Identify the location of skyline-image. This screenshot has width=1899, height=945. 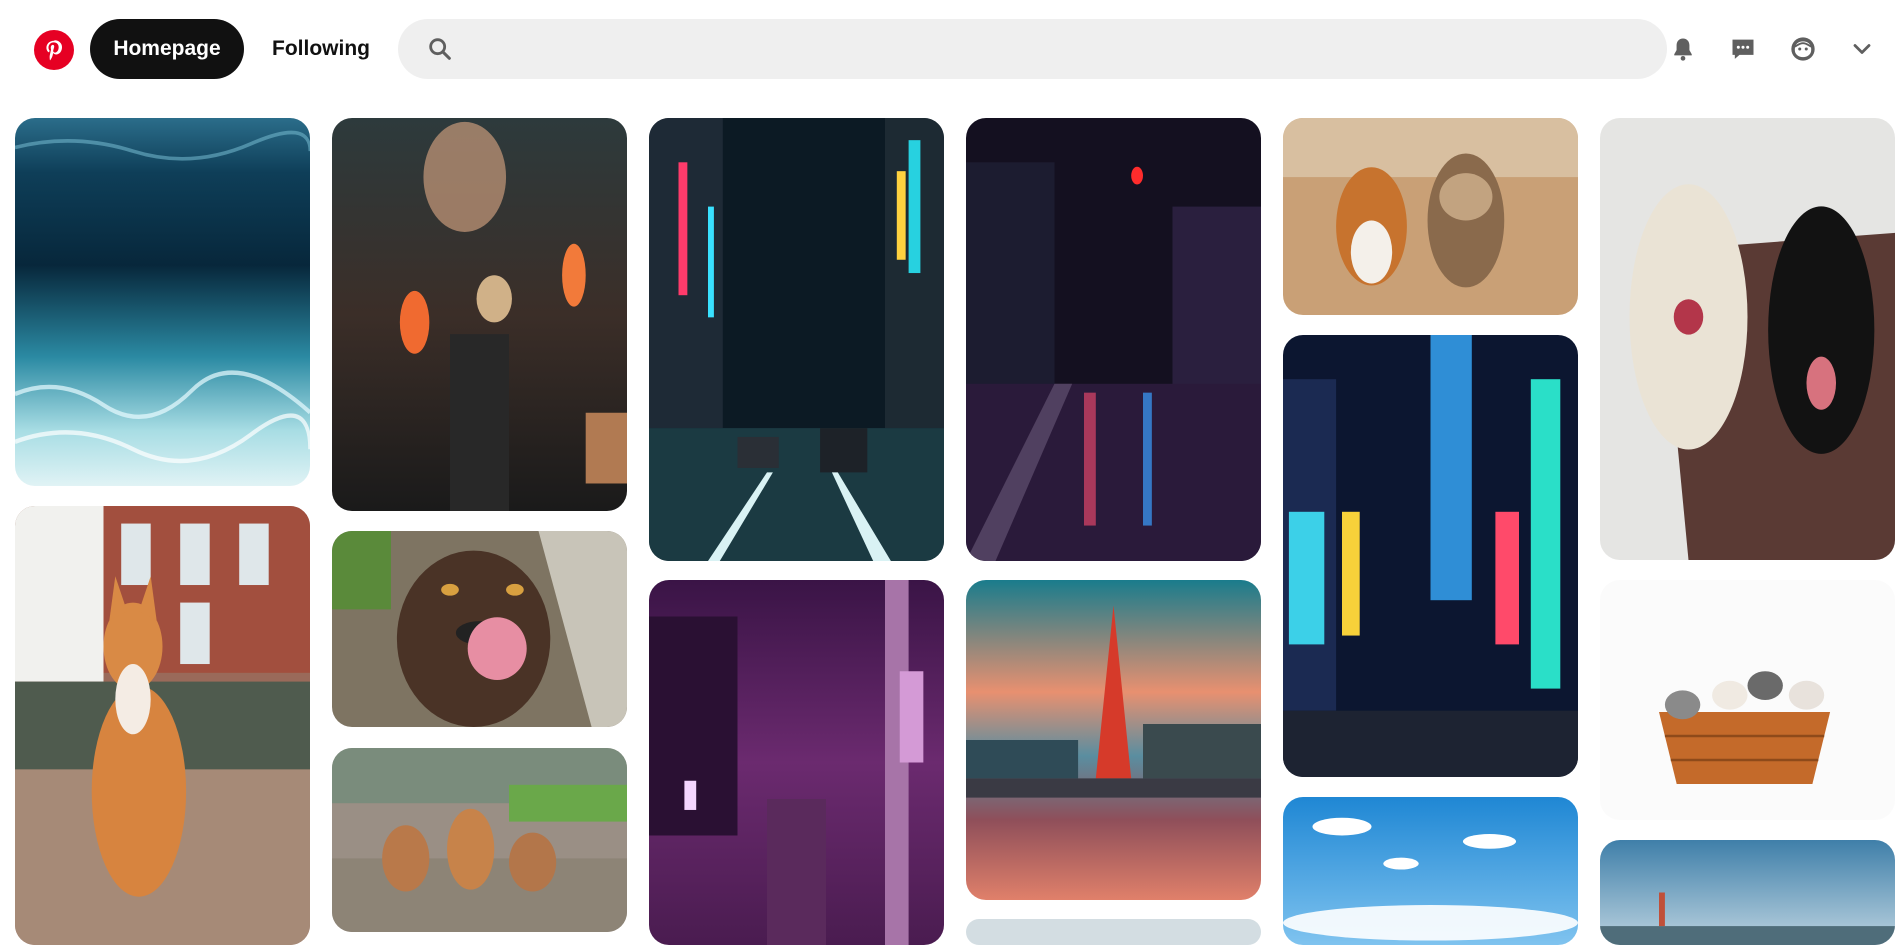
(1430, 871).